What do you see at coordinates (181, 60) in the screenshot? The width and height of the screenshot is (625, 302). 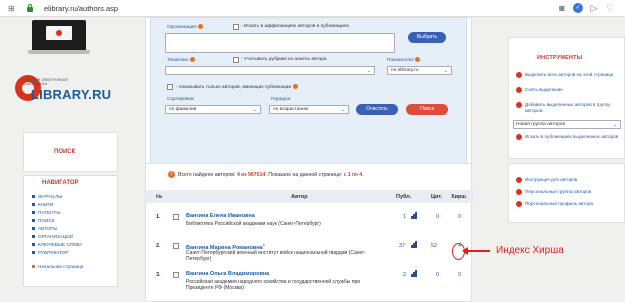 I see `topic-label: Тематика:` at bounding box center [181, 60].